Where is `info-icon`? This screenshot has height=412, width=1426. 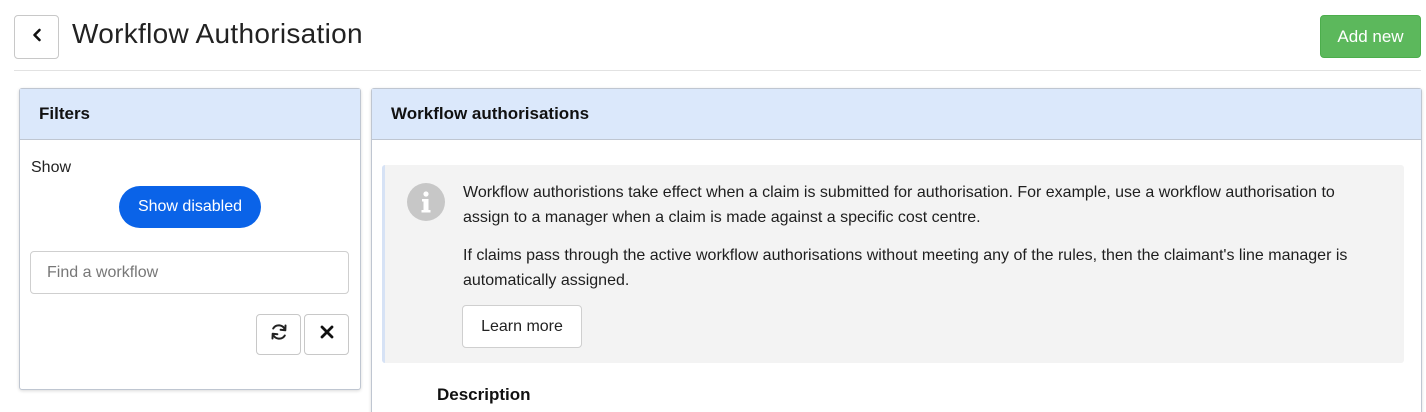 info-icon is located at coordinates (426, 202).